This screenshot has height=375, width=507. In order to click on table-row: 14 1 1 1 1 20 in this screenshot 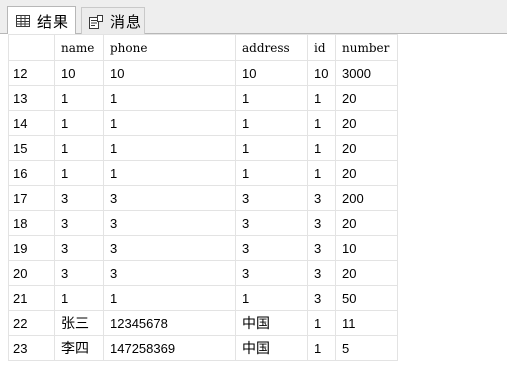, I will do `click(203, 123)`.